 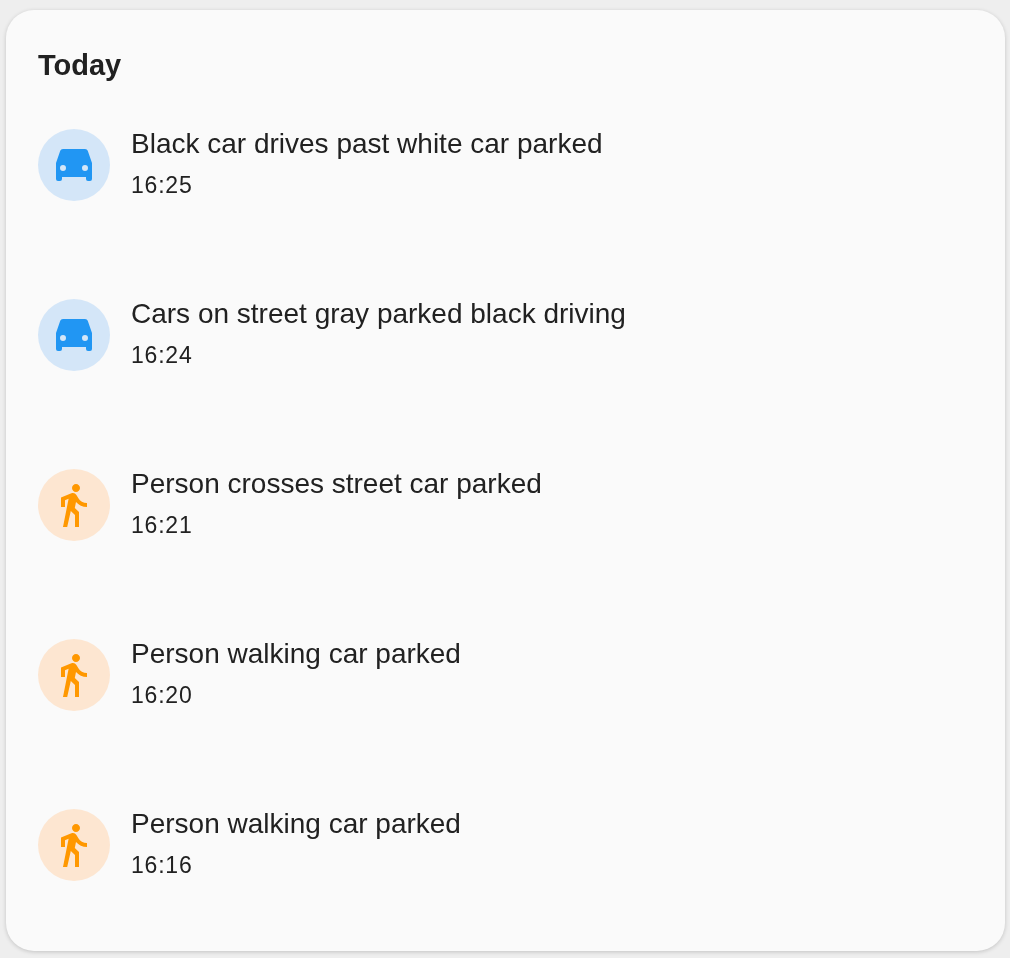 I want to click on event-title: Cars on street gray parked black driving, so click(x=378, y=314).